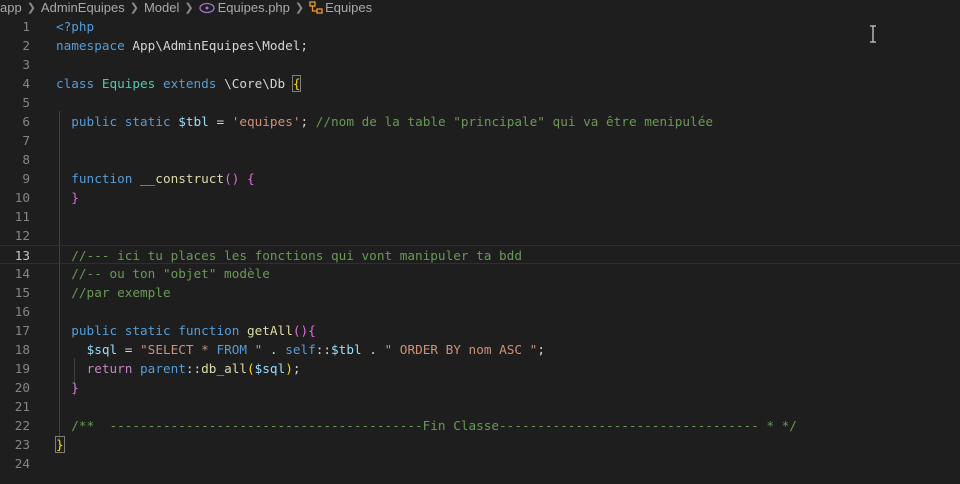  Describe the element at coordinates (129, 349) in the screenshot. I see `code-token: =` at that location.